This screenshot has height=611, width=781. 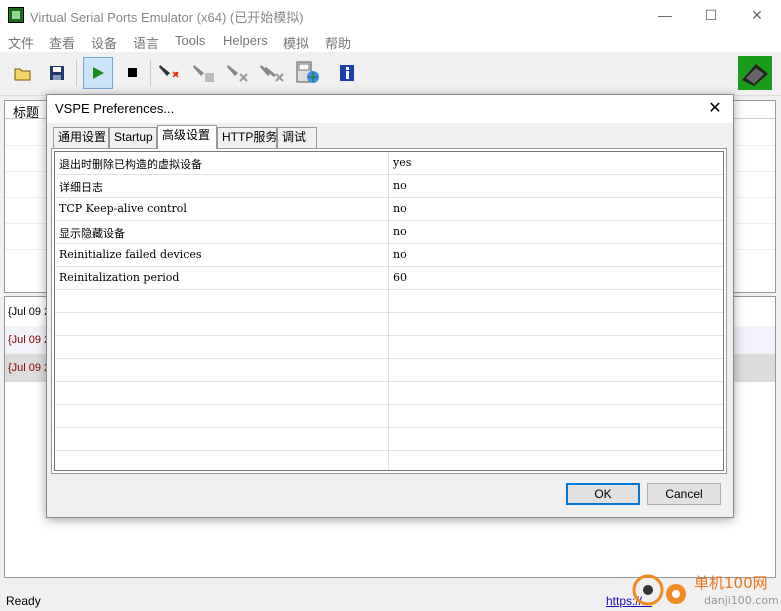 What do you see at coordinates (389, 186) in the screenshot?
I see `property-row: 详细日志 no` at bounding box center [389, 186].